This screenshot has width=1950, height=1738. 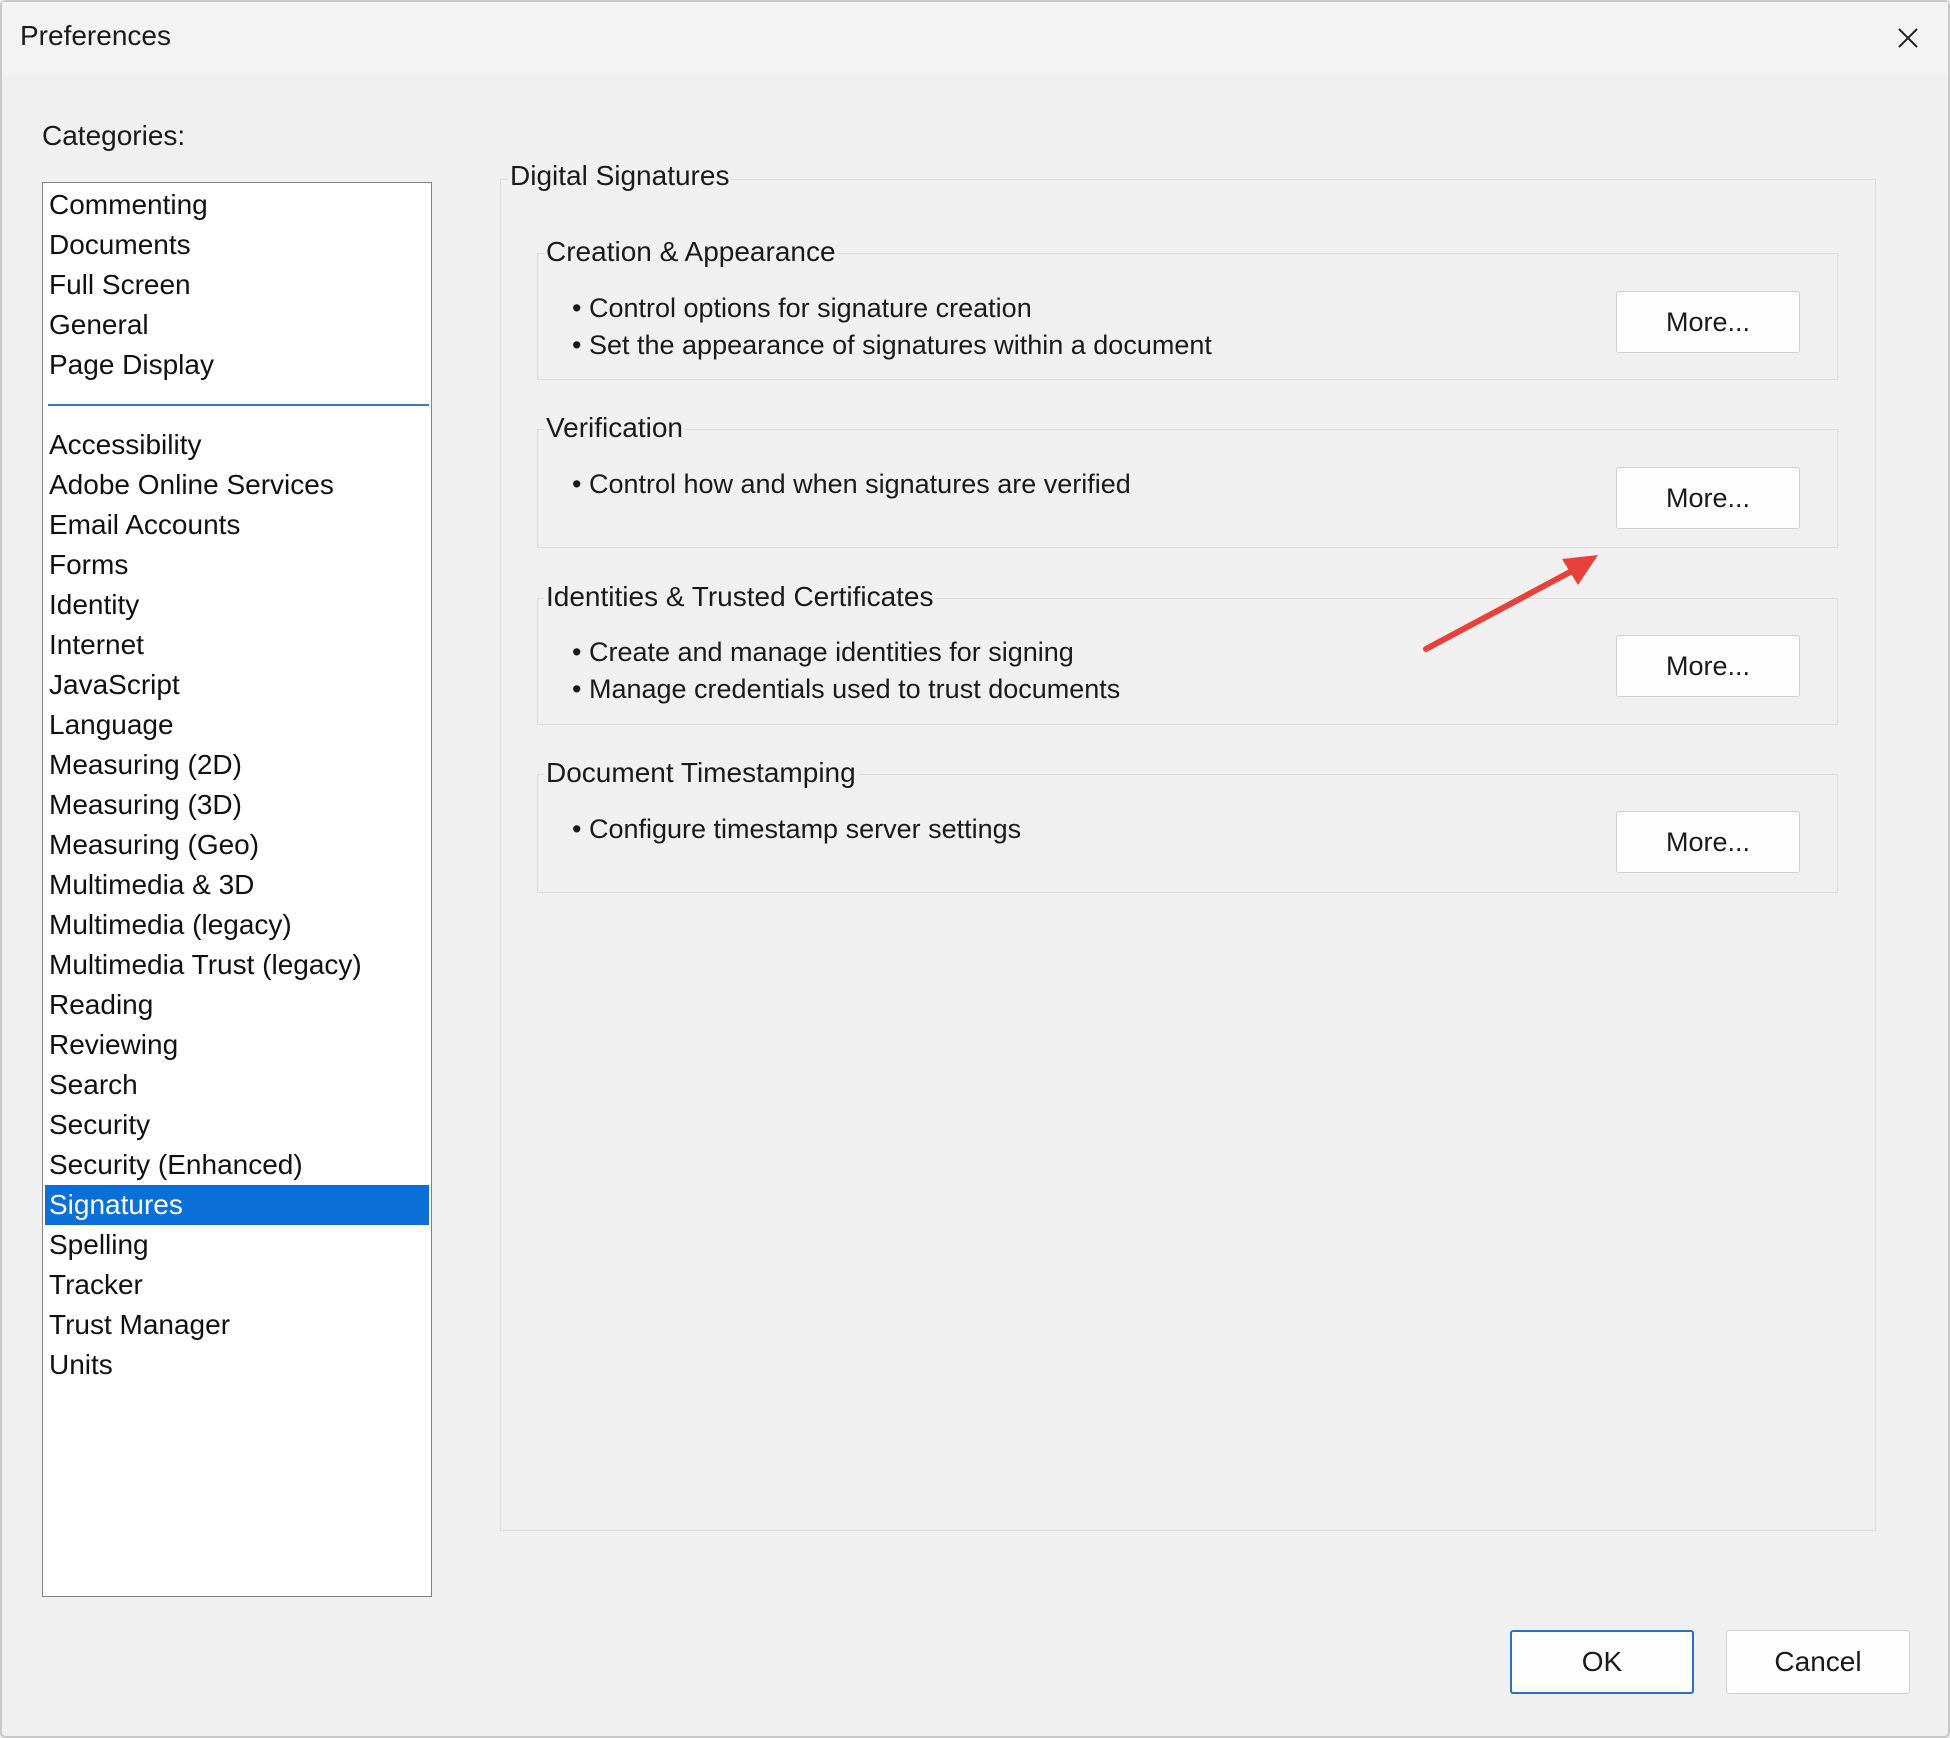 I want to click on bullet-text: • Configure timestamp server settings, so click(x=797, y=829).